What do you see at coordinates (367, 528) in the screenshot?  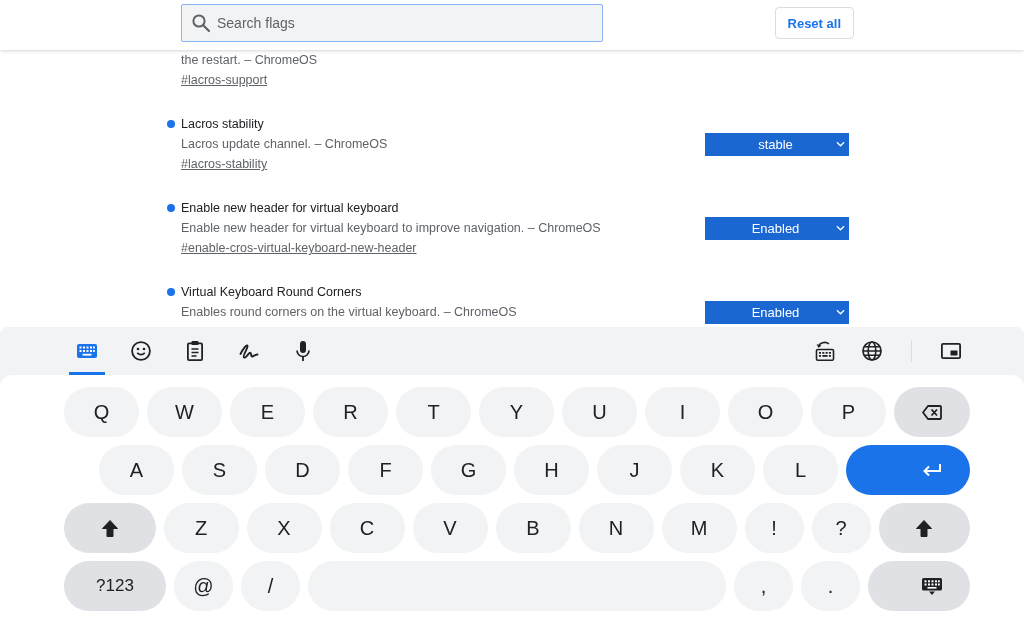 I see `letter-key: C` at bounding box center [367, 528].